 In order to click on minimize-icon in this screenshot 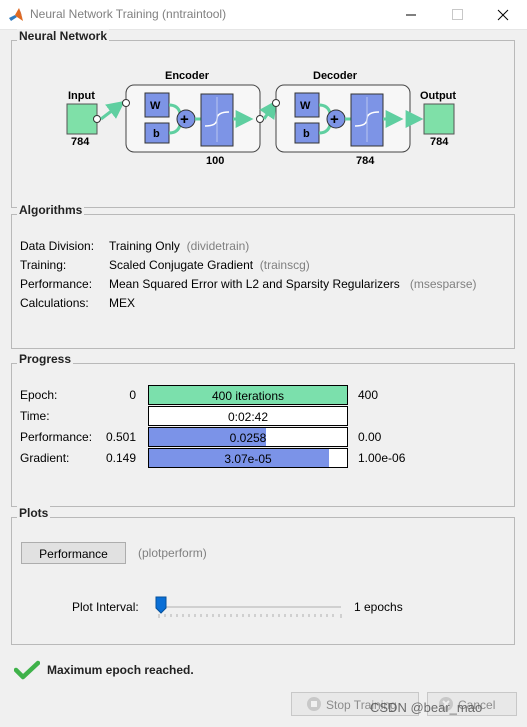, I will do `click(411, 15)`.